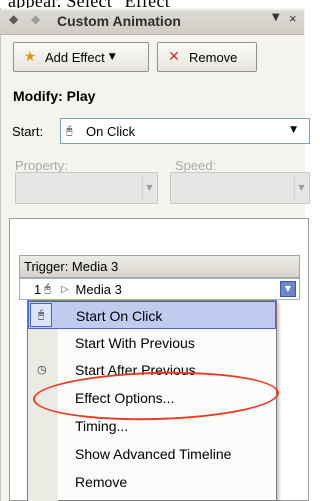 This screenshot has height=501, width=320. Describe the element at coordinates (54, 96) in the screenshot. I see `modify-heading: Modify: Play` at that location.